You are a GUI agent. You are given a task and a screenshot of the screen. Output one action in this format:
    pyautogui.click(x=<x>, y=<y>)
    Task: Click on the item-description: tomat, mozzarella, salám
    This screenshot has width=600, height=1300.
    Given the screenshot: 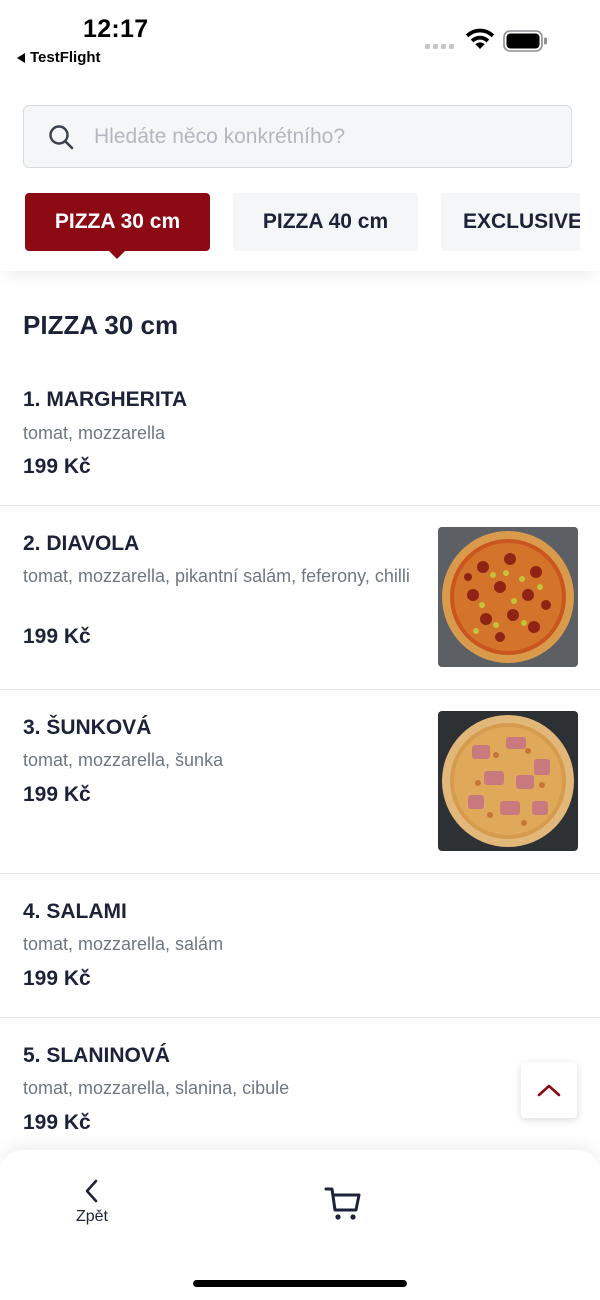 What is the action you would take?
    pyautogui.click(x=123, y=944)
    